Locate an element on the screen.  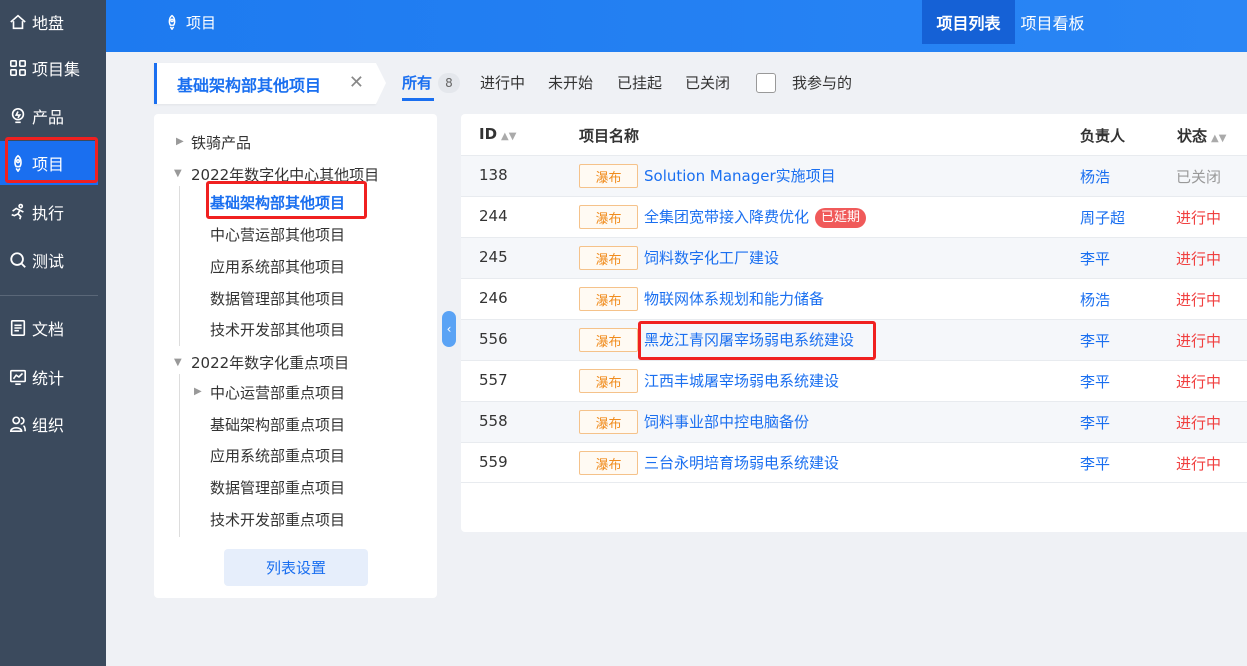
top-bar: 项目 项目列表 项目看板 is located at coordinates (676, 26).